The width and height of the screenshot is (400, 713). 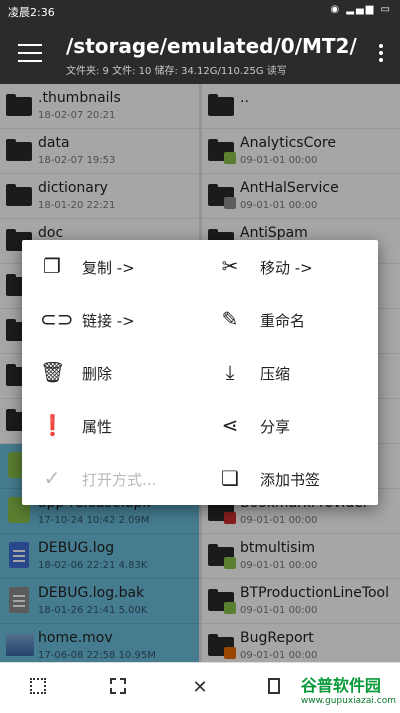 What do you see at coordinates (97, 374) in the screenshot?
I see `menu-item-label: 删除` at bounding box center [97, 374].